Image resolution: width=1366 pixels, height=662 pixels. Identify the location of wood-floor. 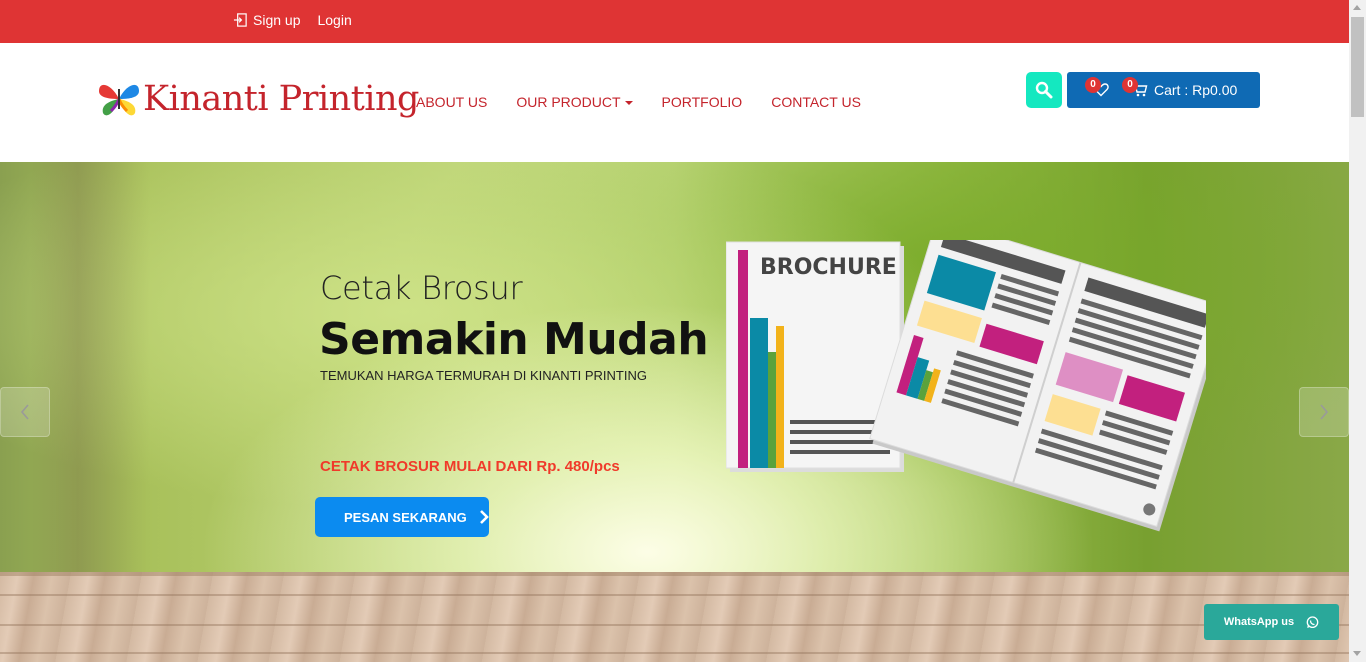
(674, 617).